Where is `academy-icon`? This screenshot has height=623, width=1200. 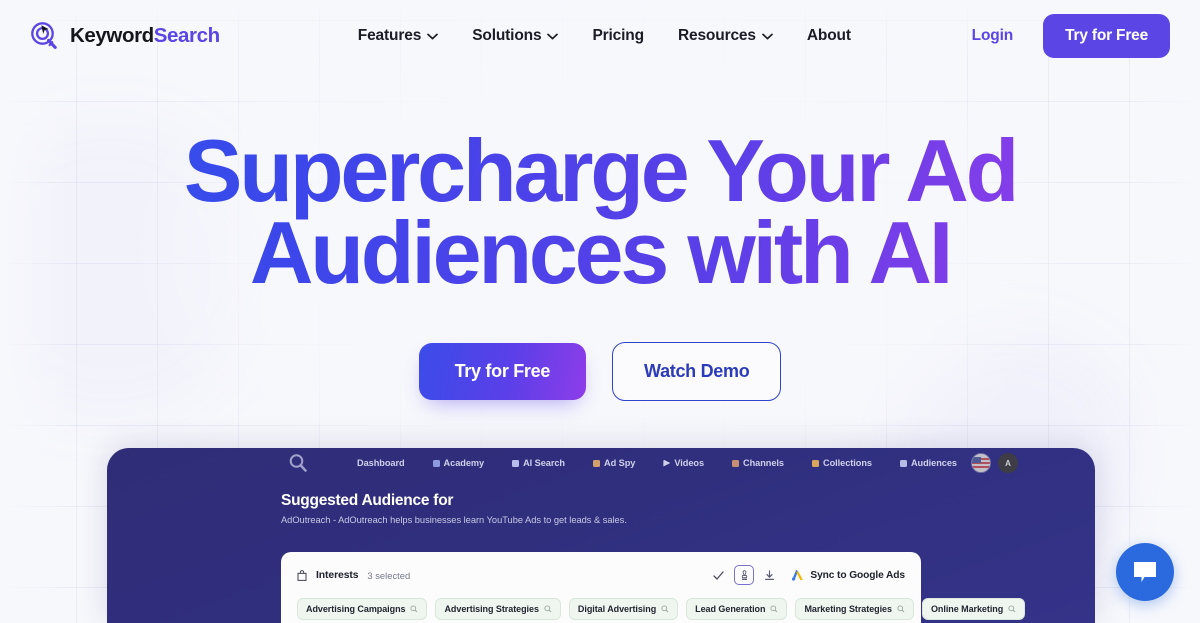
academy-icon is located at coordinates (436, 463).